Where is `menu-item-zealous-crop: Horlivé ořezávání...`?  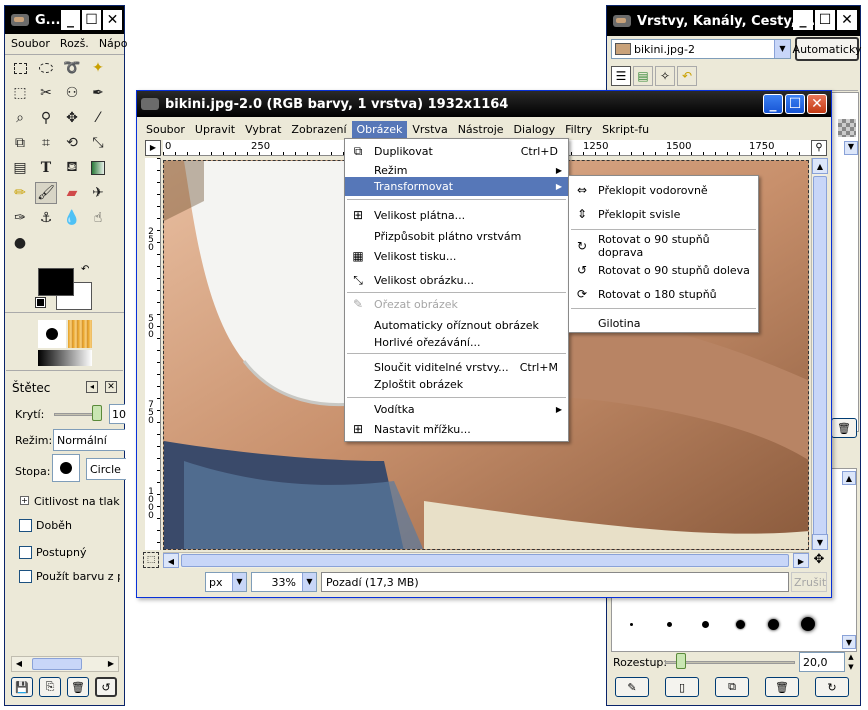 menu-item-zealous-crop: Horlivé ořezávání... is located at coordinates (456, 342).